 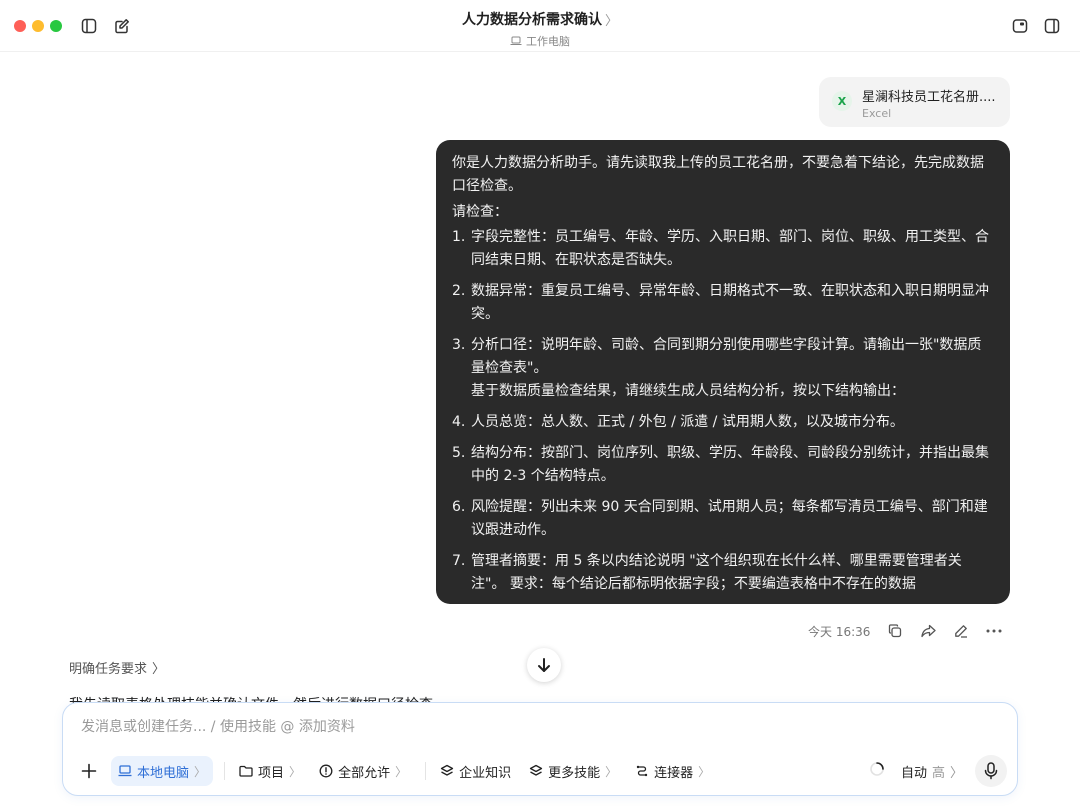 I want to click on message-actions: 今天 16:36, so click(x=912, y=631).